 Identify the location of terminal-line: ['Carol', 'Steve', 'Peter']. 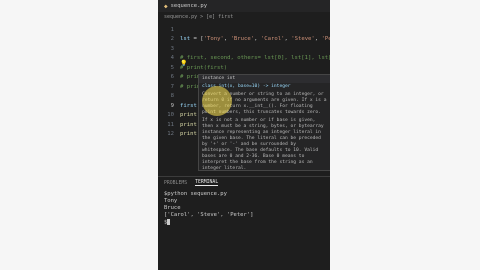
(209, 215).